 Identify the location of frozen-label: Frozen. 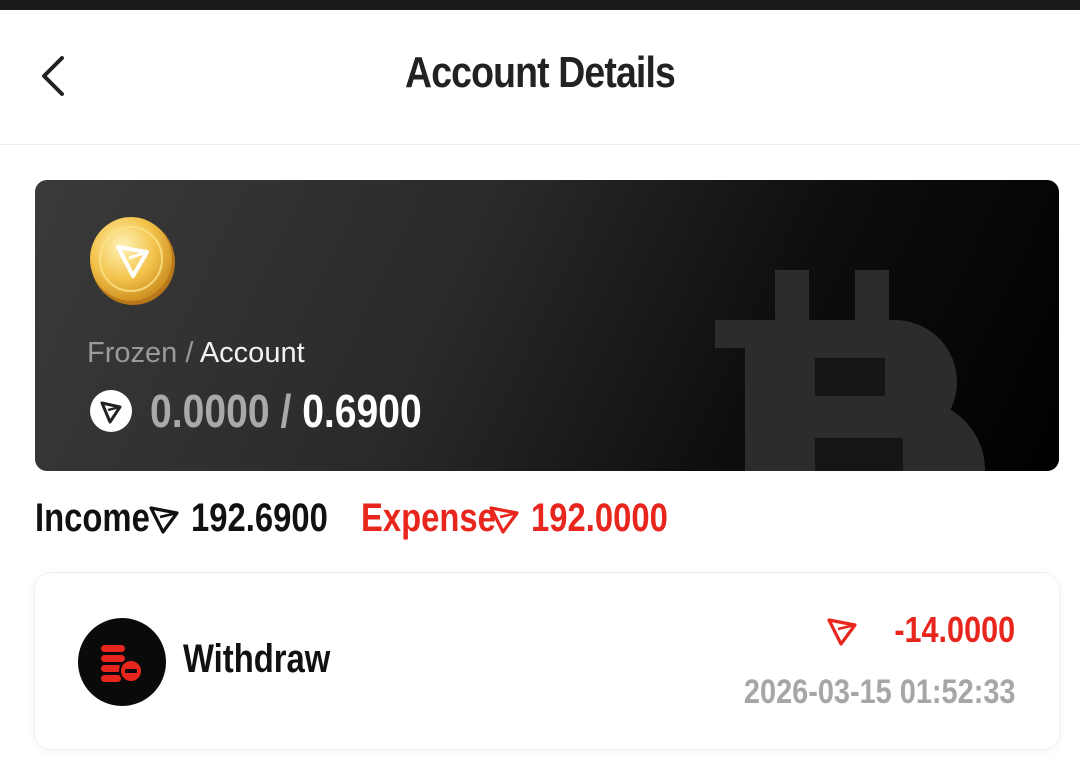
(132, 353).